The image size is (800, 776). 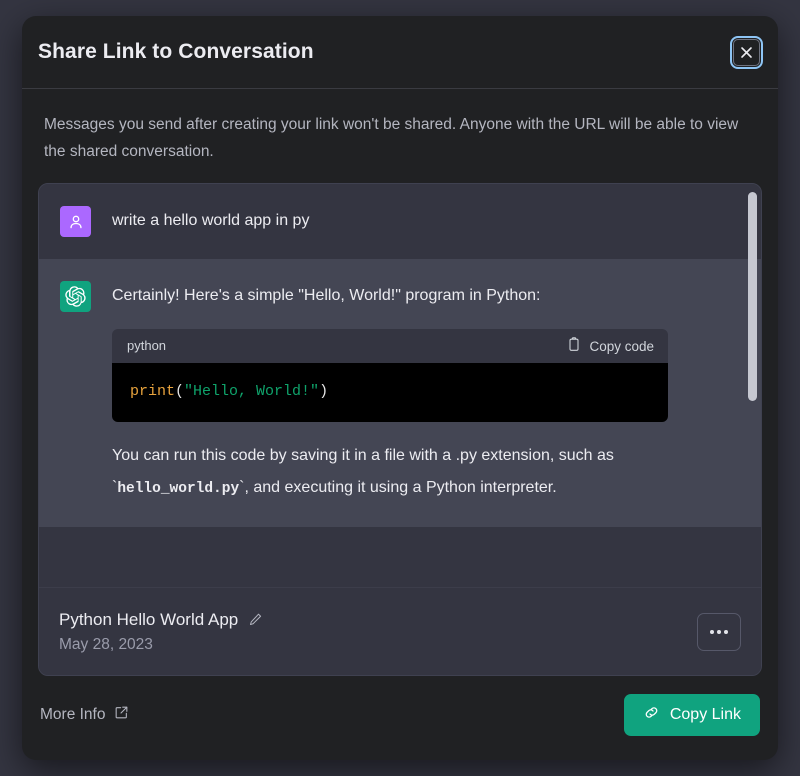 I want to click on conversation-more-button, so click(x=719, y=631).